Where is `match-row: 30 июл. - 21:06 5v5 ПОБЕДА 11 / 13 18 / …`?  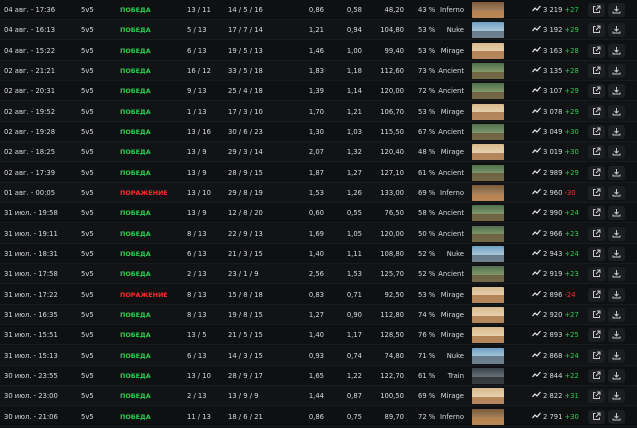 match-row: 30 июл. - 21:06 5v5 ПОБЕДА 11 / 13 18 / … is located at coordinates (318, 417).